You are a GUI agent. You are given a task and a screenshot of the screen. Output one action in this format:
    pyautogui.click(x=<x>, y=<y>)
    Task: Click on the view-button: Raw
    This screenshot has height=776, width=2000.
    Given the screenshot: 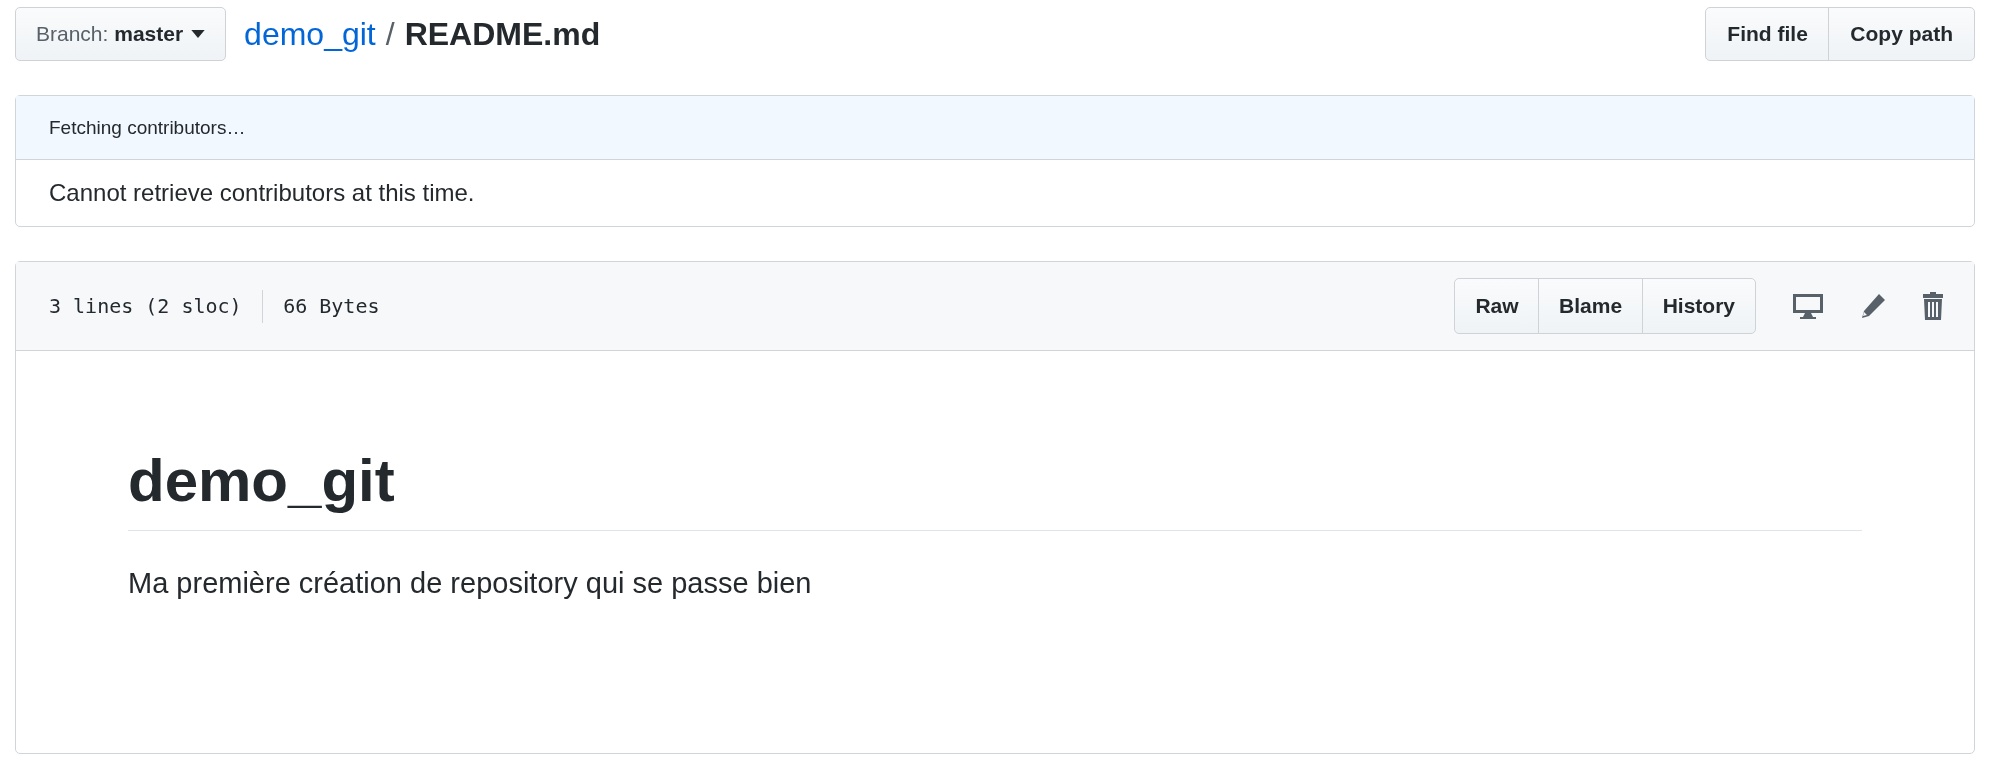 What is the action you would take?
    pyautogui.click(x=1497, y=306)
    